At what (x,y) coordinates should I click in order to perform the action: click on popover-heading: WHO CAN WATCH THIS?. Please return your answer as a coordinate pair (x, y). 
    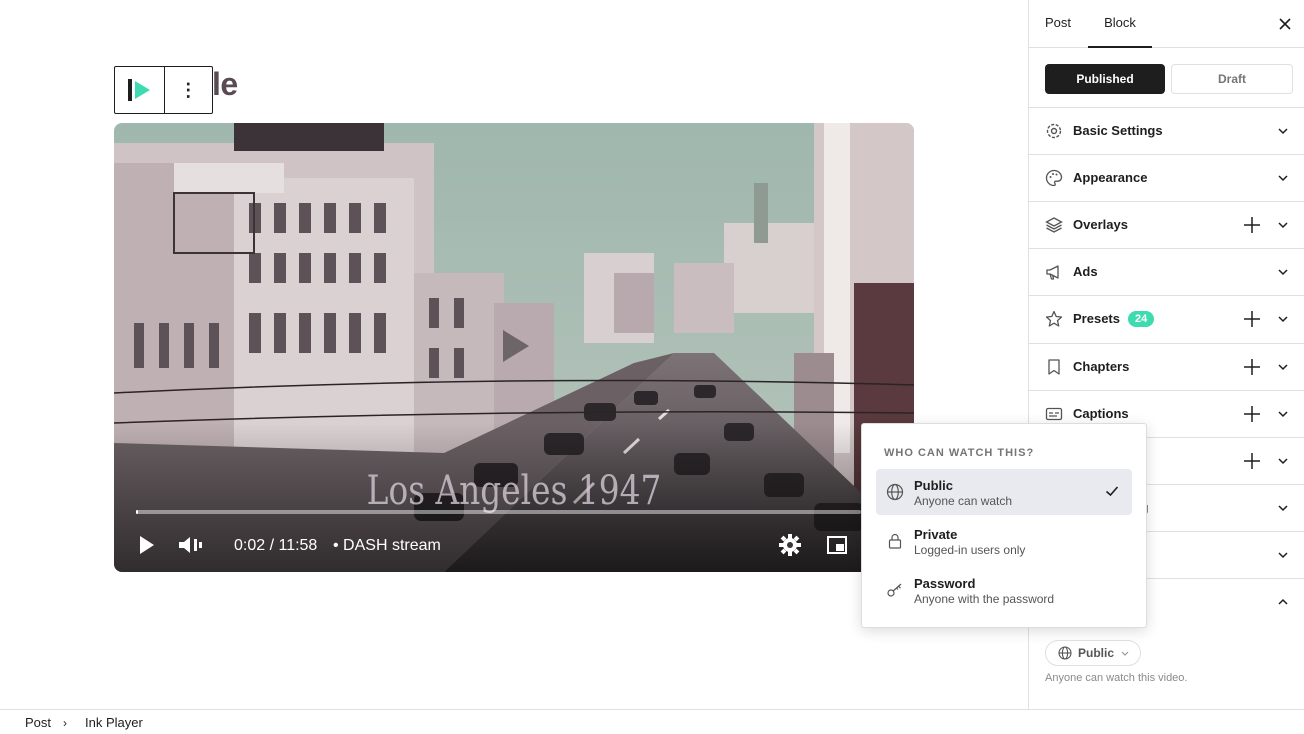
    Looking at the image, I should click on (959, 453).